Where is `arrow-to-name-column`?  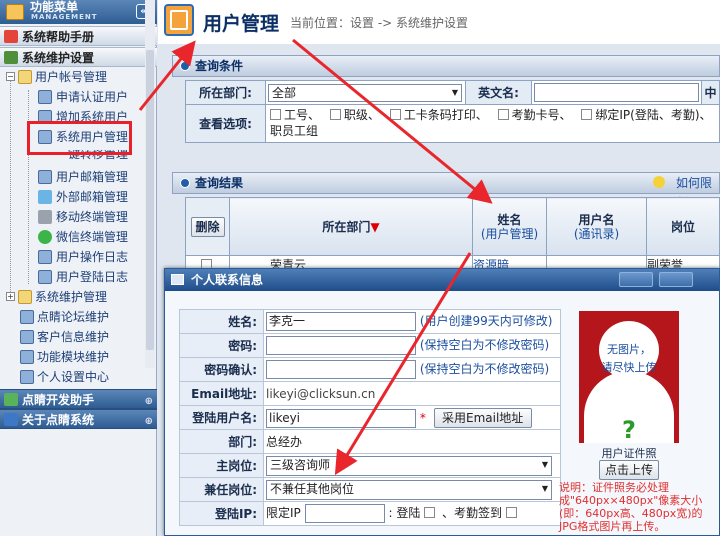
arrow-to-name-column is located at coordinates (392, 121).